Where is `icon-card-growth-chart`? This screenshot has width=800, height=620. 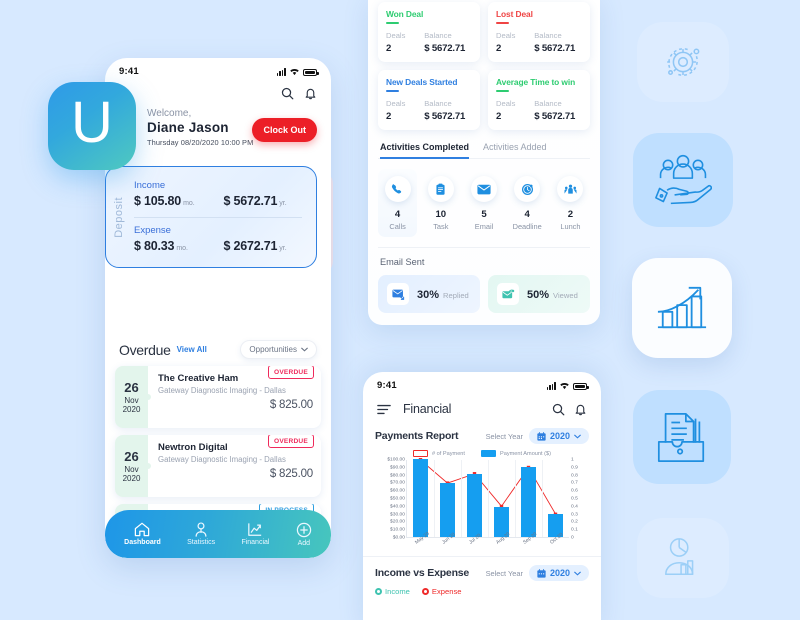 icon-card-growth-chart is located at coordinates (682, 308).